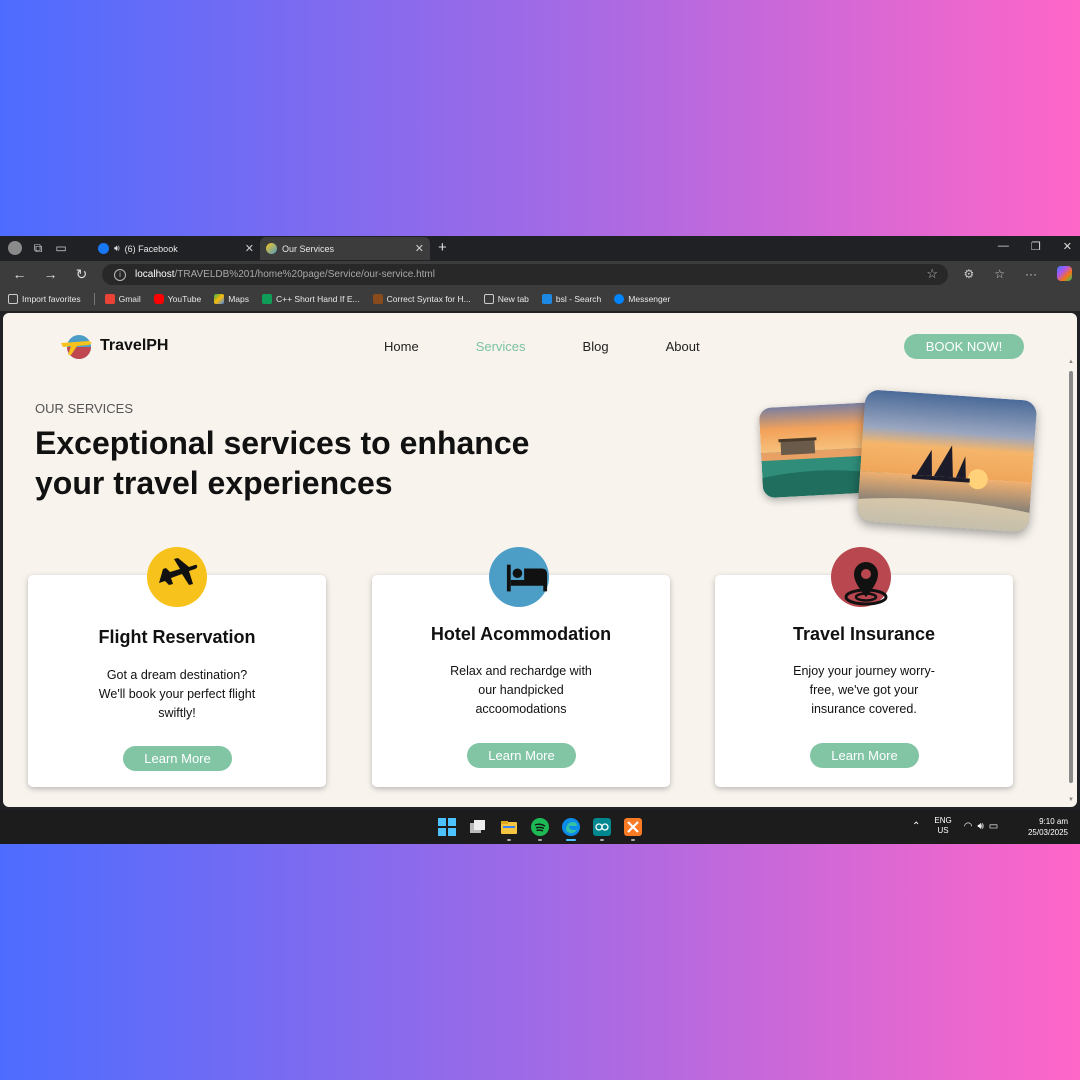 This screenshot has width=1080, height=1080. What do you see at coordinates (999, 274) in the screenshot?
I see `favorites-icon: ☆` at bounding box center [999, 274].